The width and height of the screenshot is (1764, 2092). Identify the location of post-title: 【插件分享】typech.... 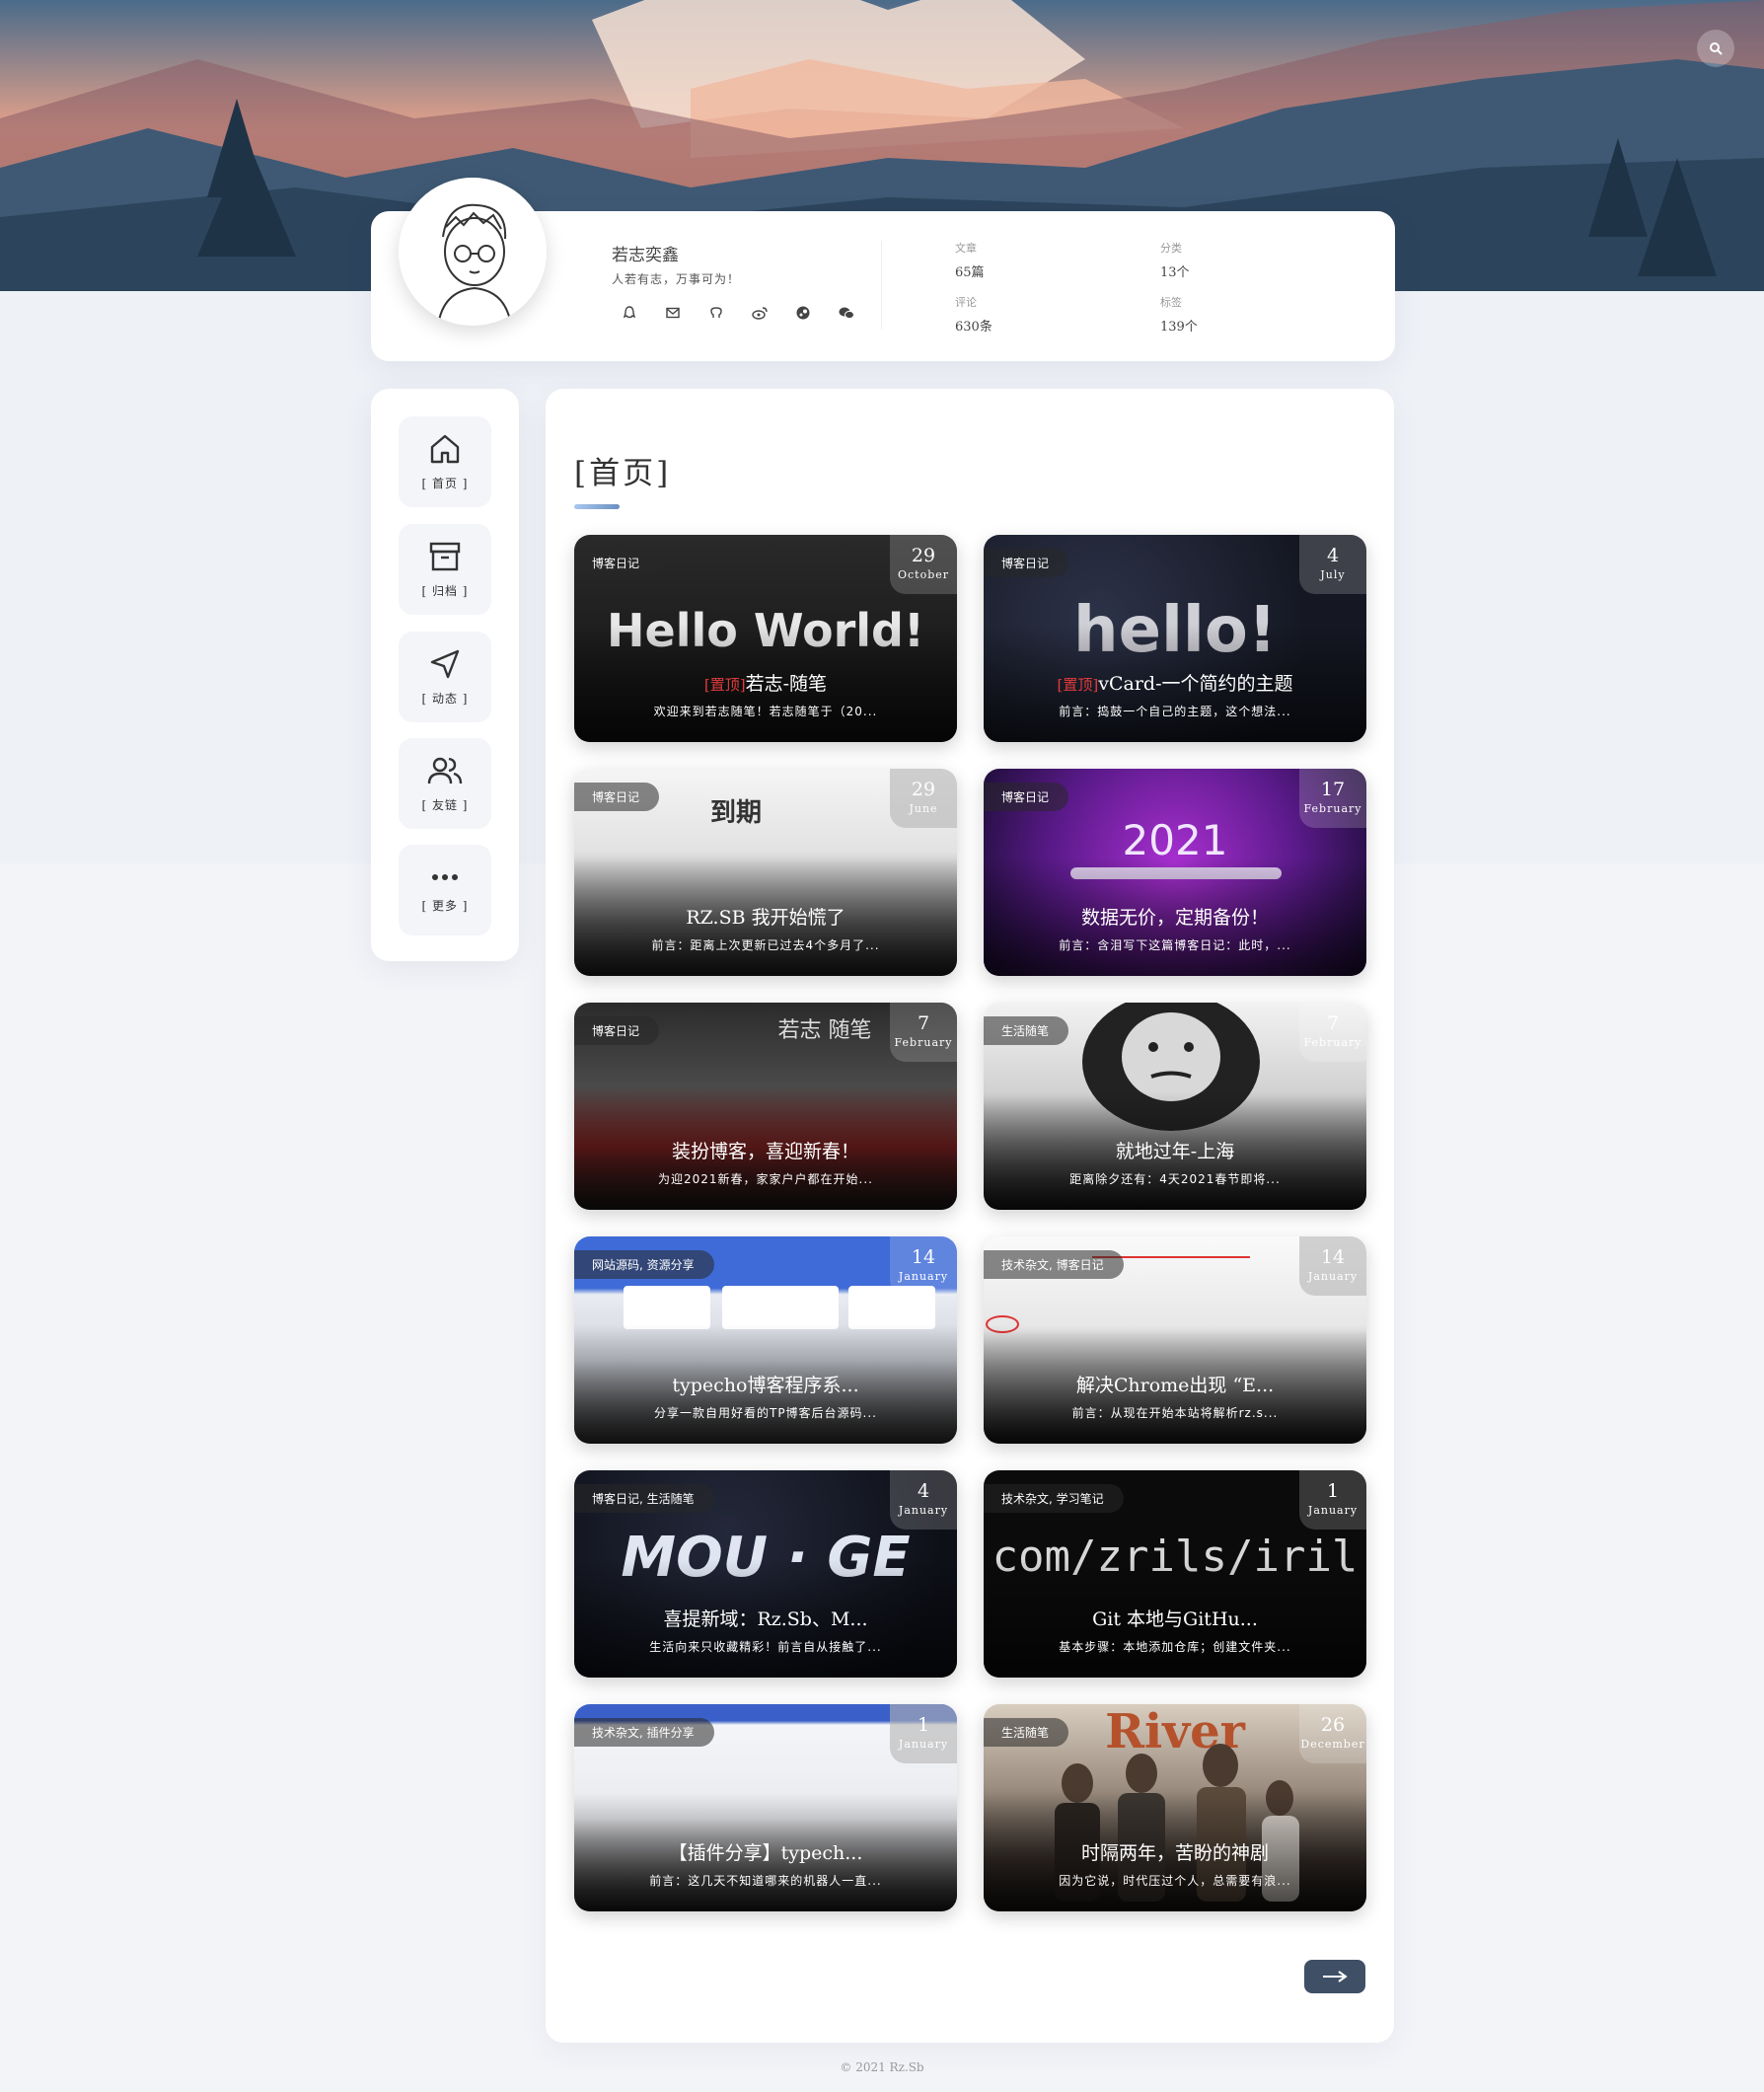
(765, 1852).